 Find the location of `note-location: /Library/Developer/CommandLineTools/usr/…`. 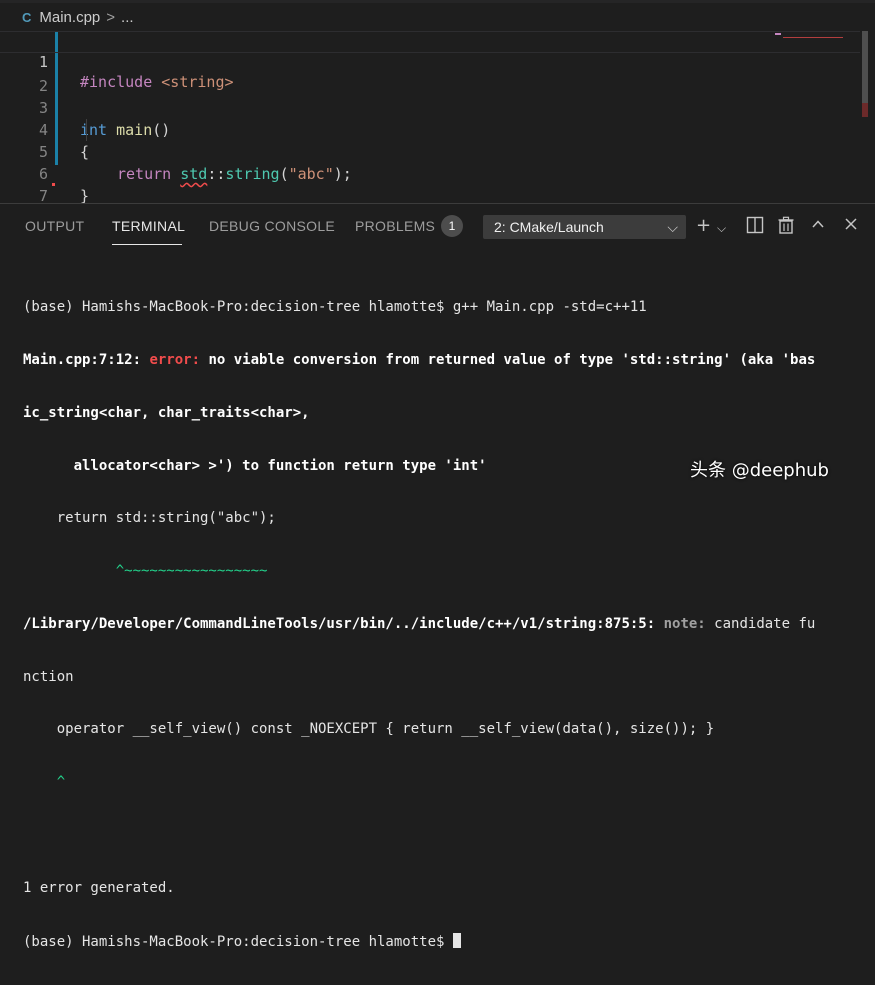

note-location: /Library/Developer/CommandLineTools/usr/… is located at coordinates (343, 623).